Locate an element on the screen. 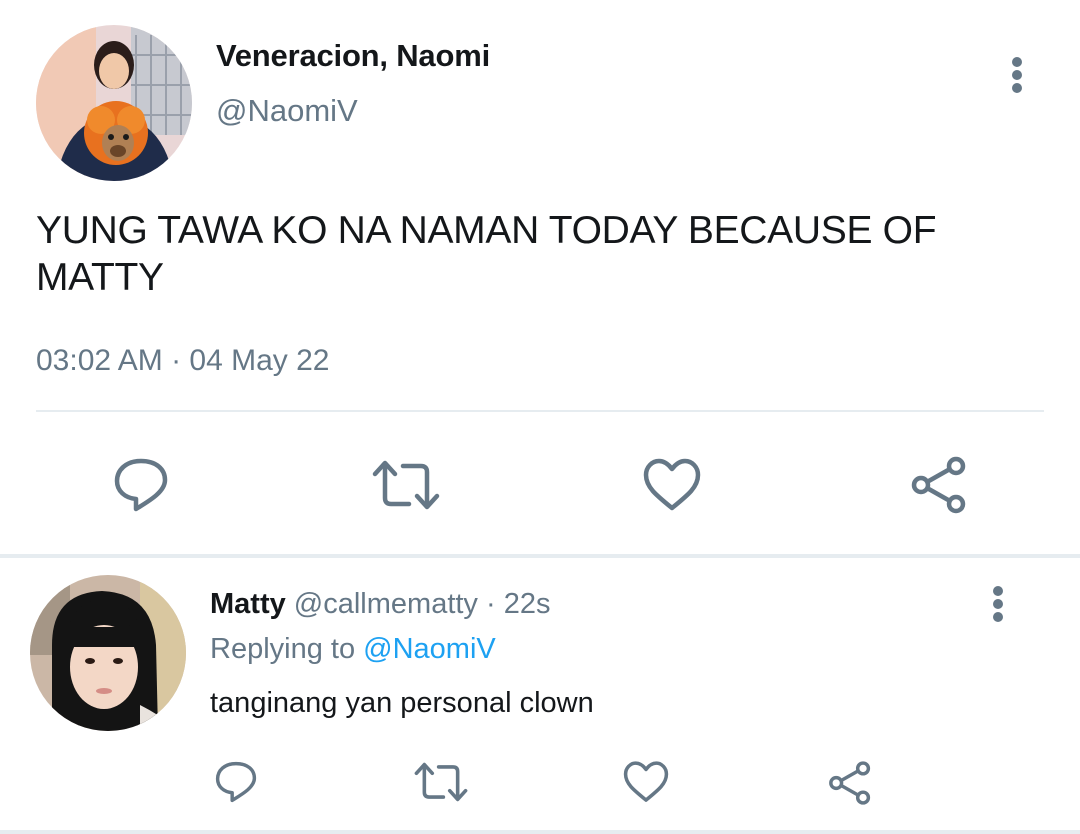 Image resolution: width=1080 pixels, height=834 pixels. replying-to-link: @NaomiV is located at coordinates (429, 649).